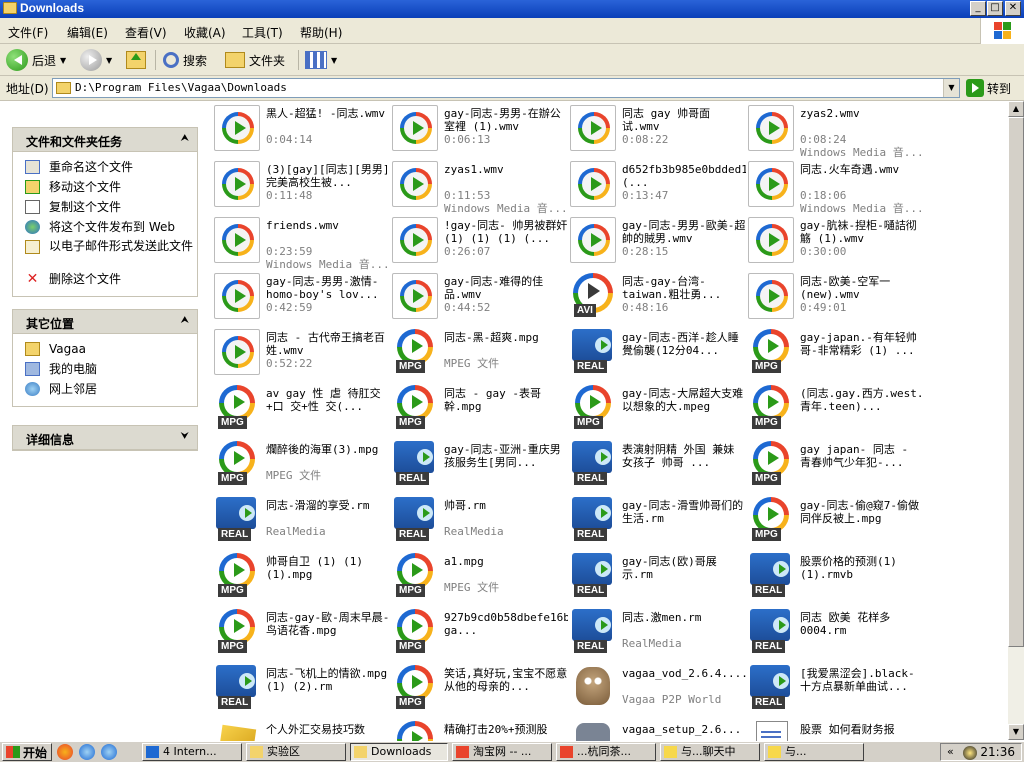 This screenshot has height=762, width=1024. I want to click on vertical-scrollbar: ▲ ▼, so click(1016, 420).